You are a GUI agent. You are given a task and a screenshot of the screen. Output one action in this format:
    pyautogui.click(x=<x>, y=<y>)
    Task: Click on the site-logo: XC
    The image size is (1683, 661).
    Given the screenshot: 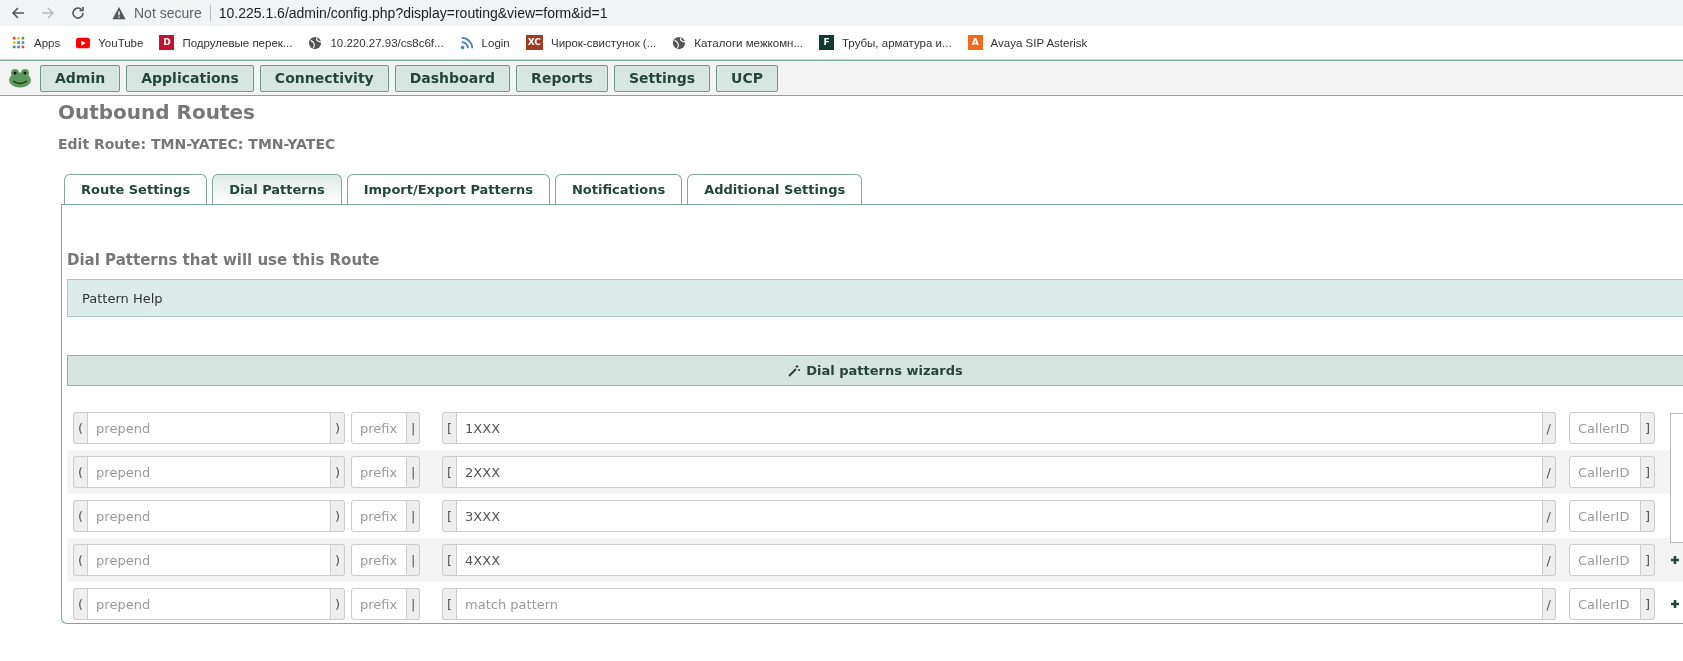 What is the action you would take?
    pyautogui.click(x=534, y=42)
    